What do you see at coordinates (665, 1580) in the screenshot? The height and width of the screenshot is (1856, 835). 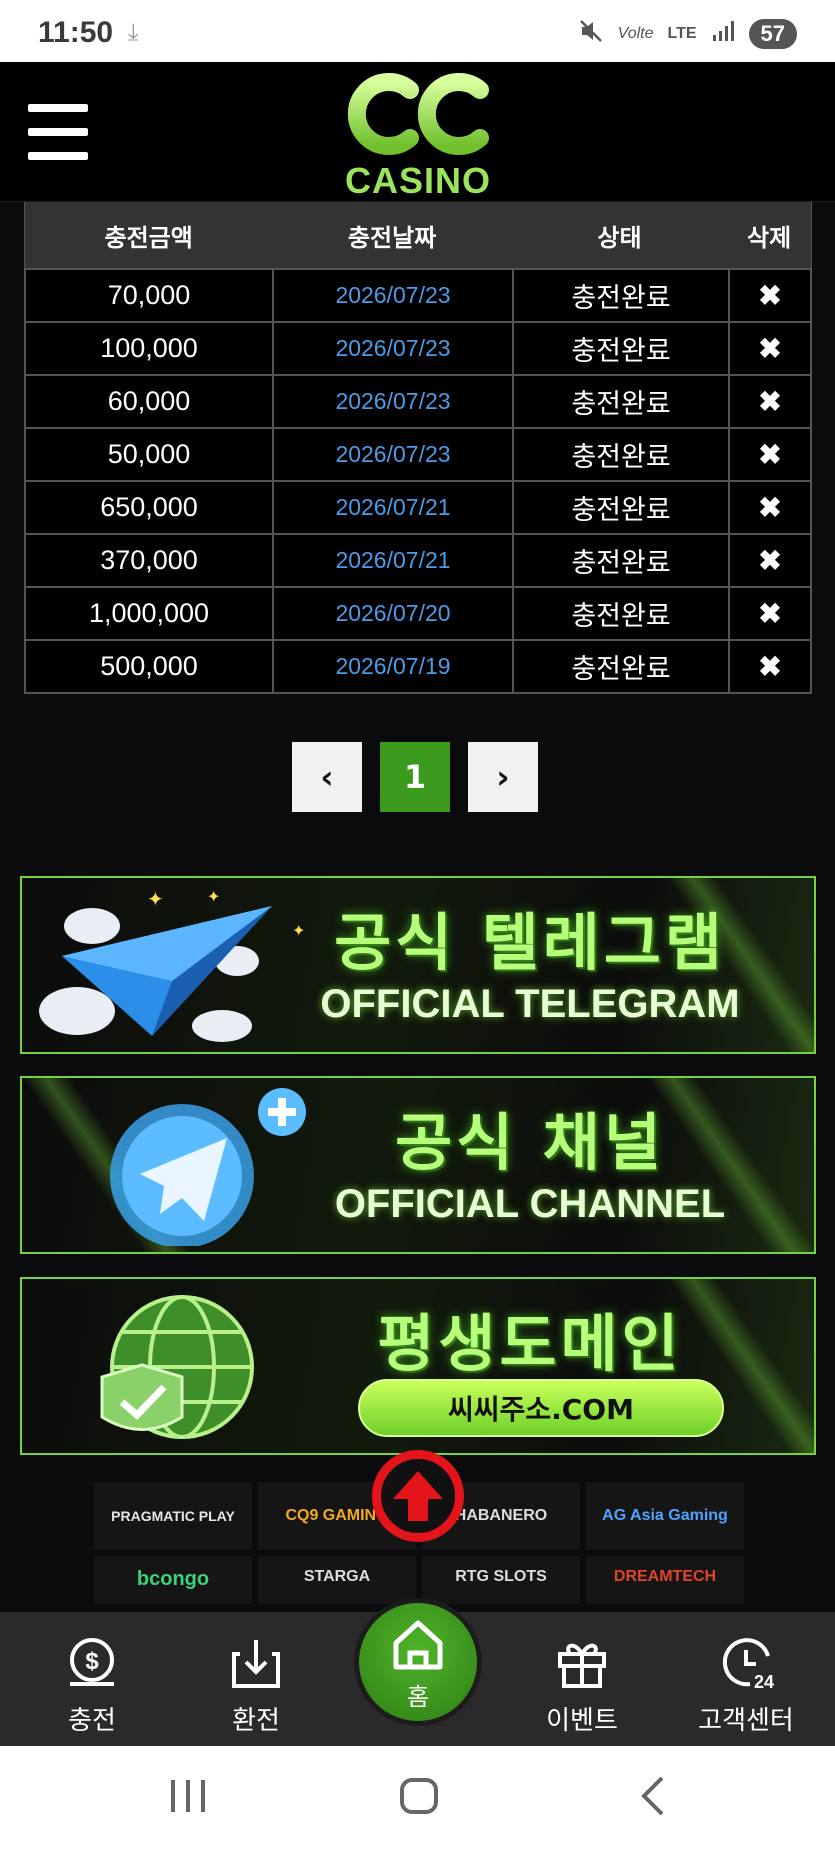 I see `provider-dreamtech: DREAMTECH` at bounding box center [665, 1580].